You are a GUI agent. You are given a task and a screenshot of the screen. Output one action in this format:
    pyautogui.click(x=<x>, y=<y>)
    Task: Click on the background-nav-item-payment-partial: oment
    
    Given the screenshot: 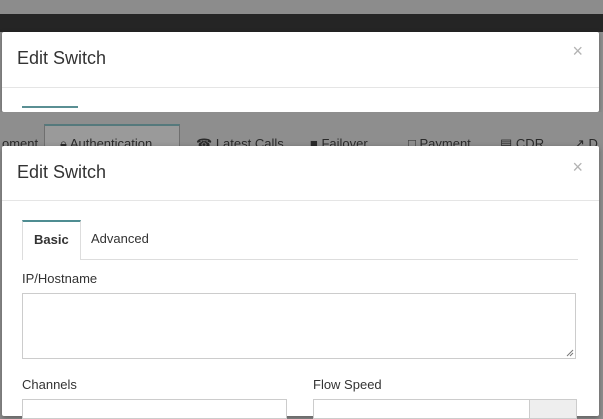 What is the action you would take?
    pyautogui.click(x=20, y=141)
    